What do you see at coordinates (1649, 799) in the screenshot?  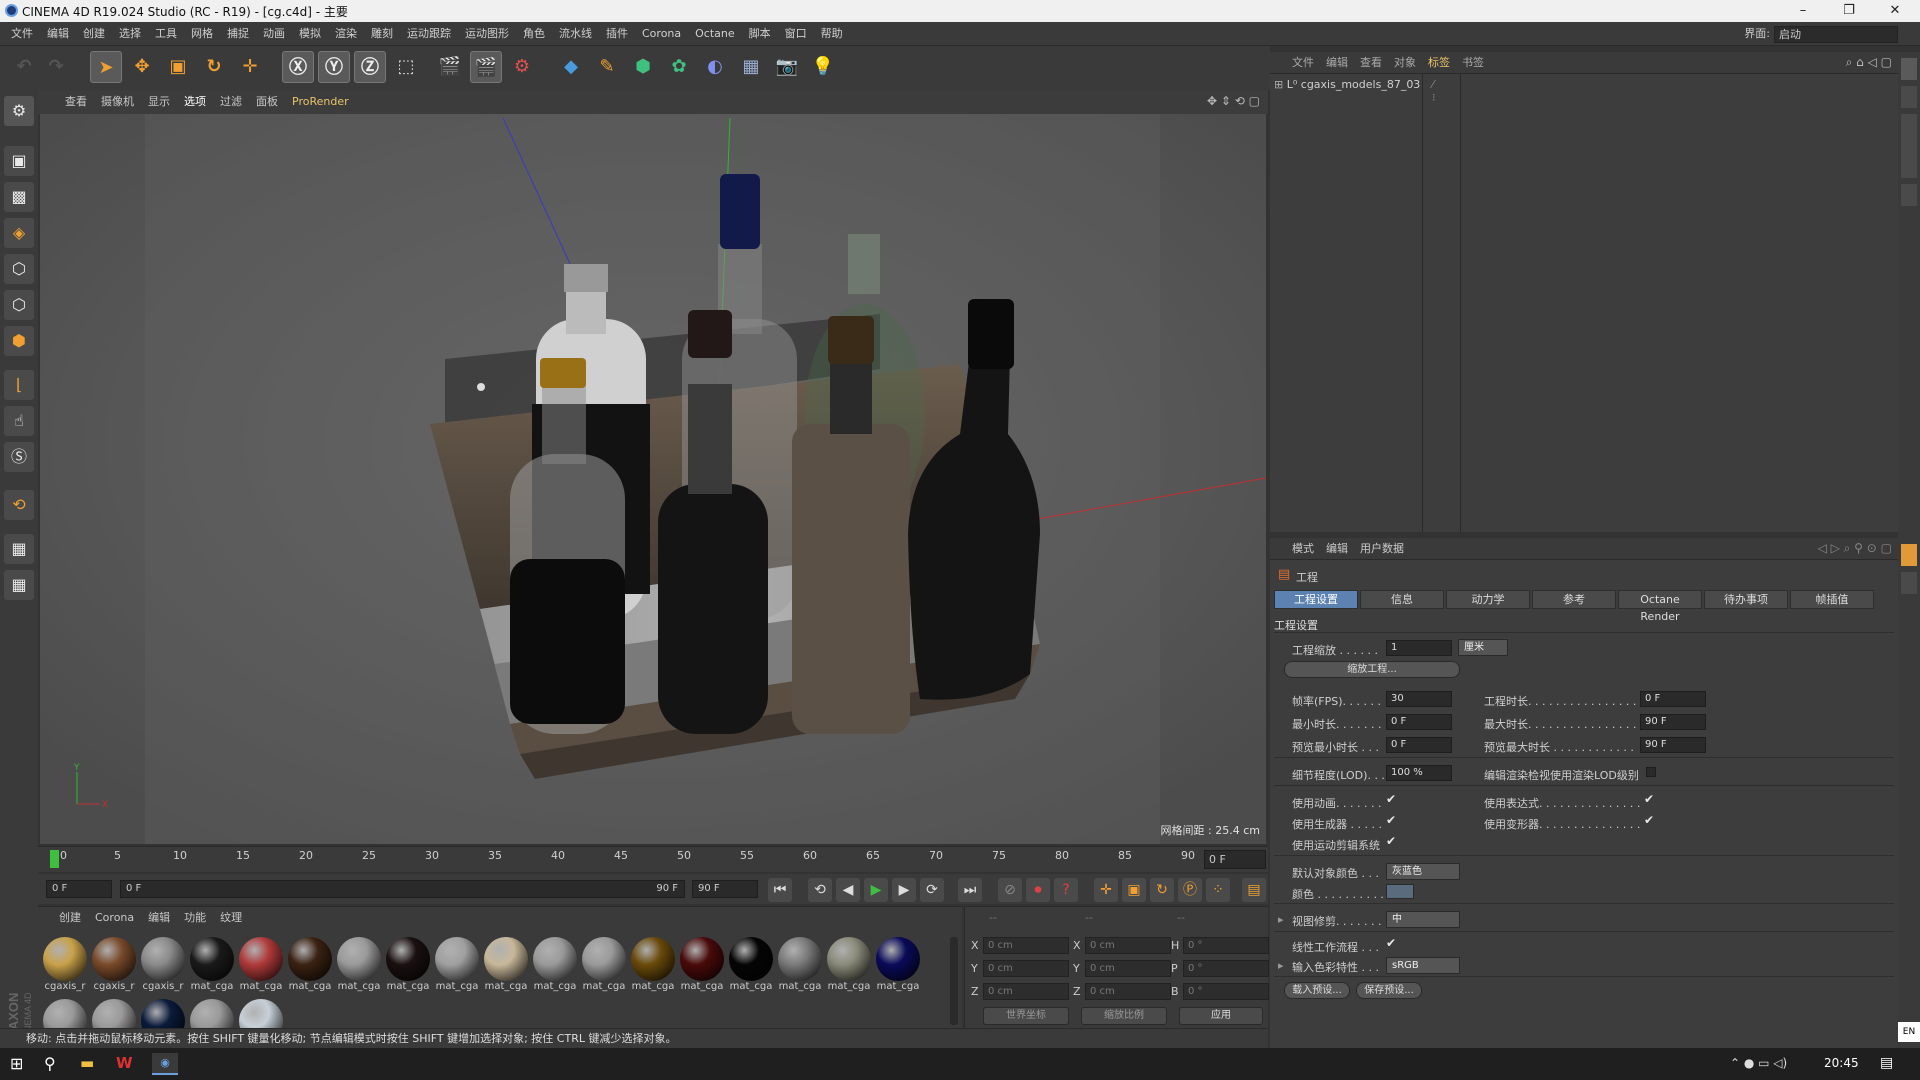 I see `use-expressions-checkbox: ✔` at bounding box center [1649, 799].